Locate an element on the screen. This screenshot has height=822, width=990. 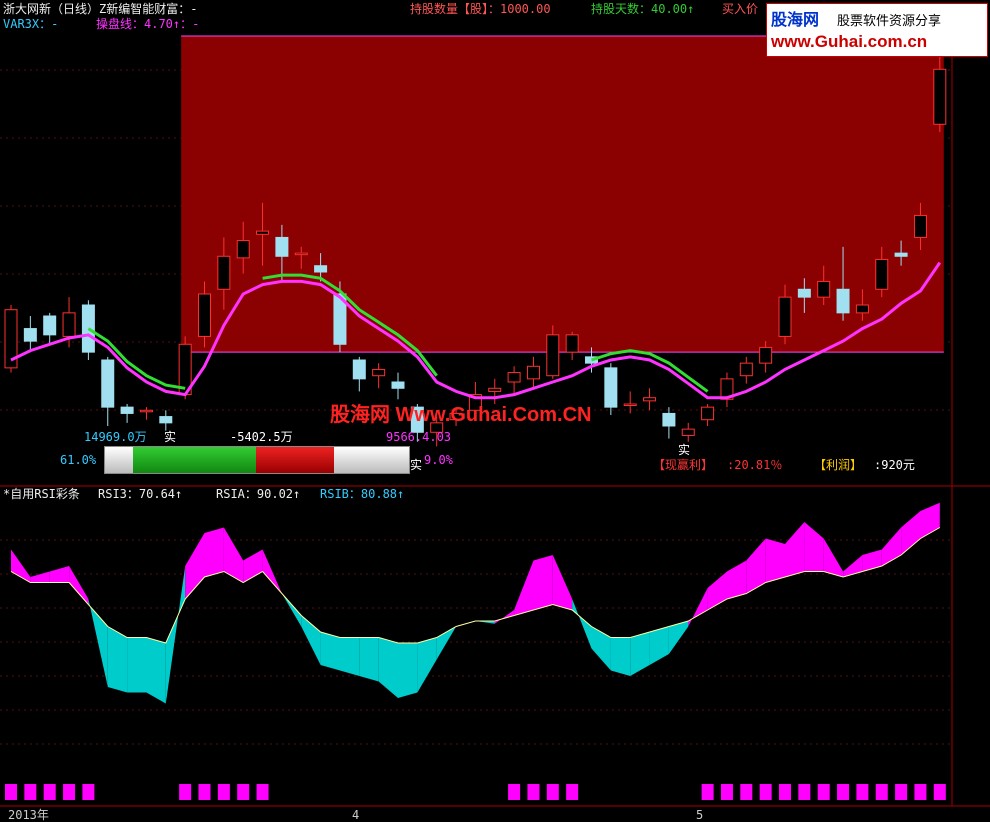
current-profit-value: :20.81％ is located at coordinates (755, 465).